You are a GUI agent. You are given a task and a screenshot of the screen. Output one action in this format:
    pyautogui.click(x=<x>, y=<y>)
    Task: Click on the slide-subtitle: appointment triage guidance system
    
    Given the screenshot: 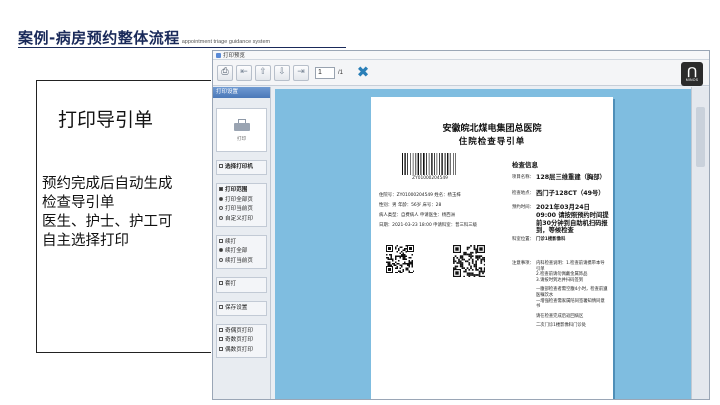 What is the action you would take?
    pyautogui.click(x=226, y=42)
    